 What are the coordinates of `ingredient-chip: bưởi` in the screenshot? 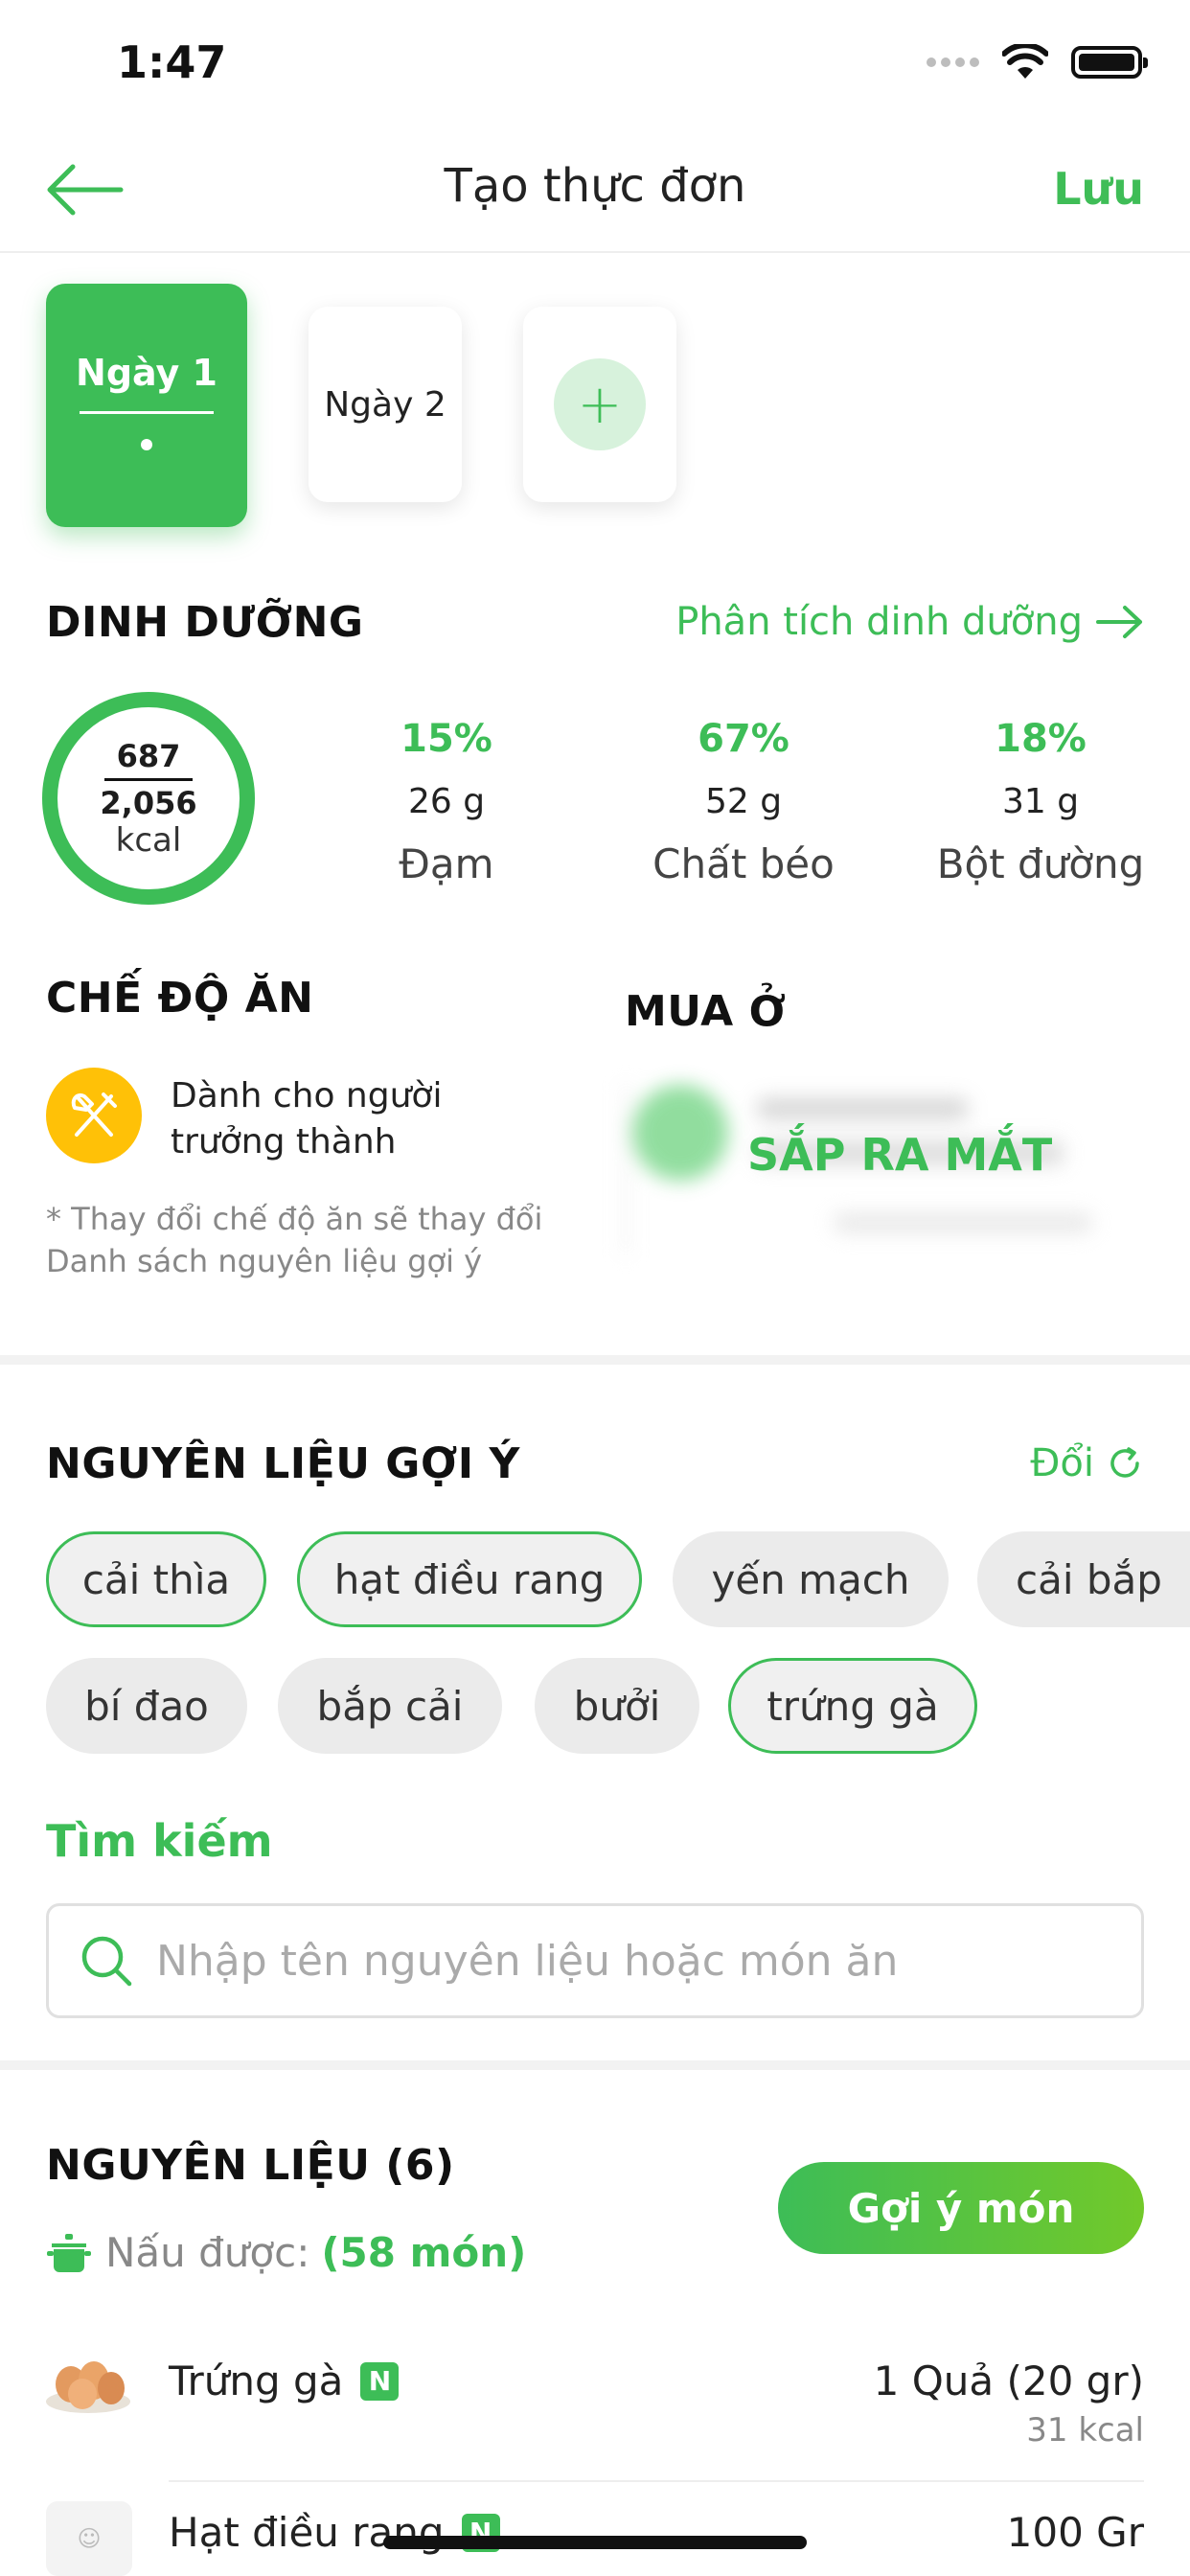 It's located at (617, 1706).